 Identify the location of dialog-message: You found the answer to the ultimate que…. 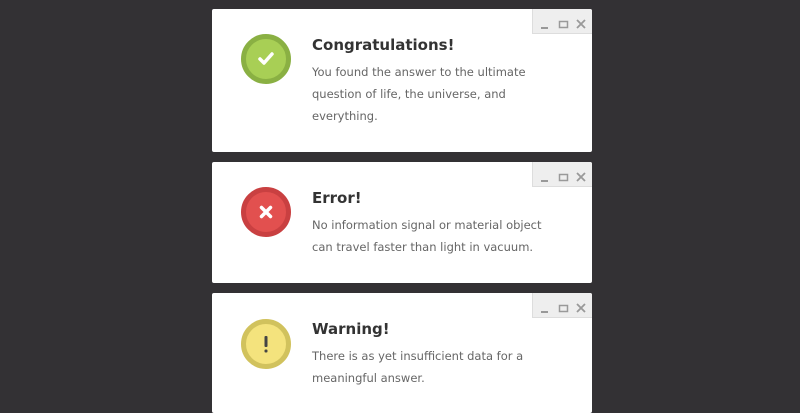
(419, 94).